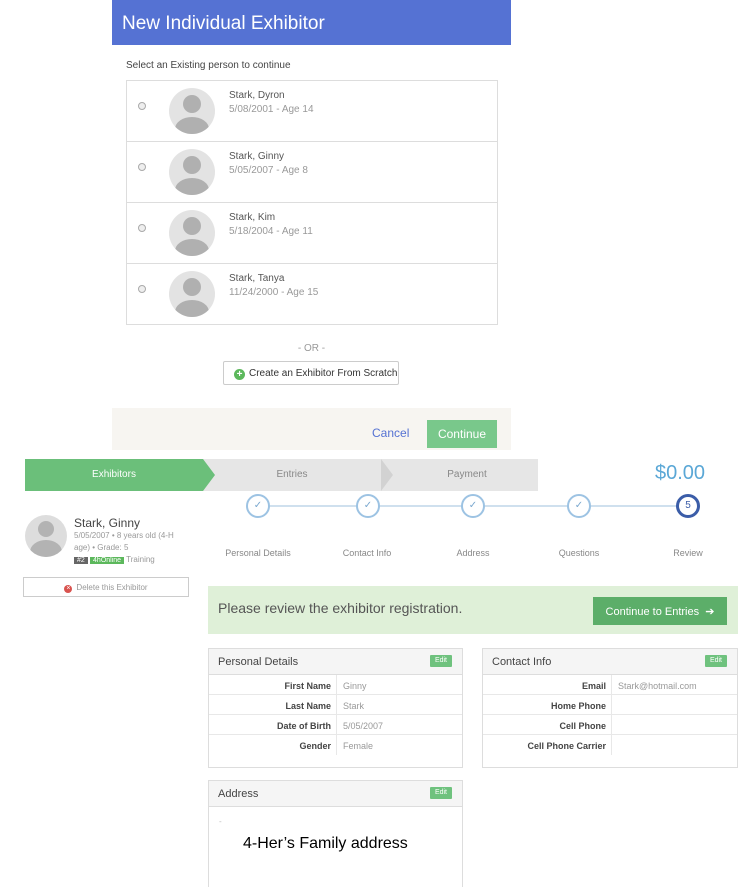 This screenshot has height=887, width=747. I want to click on address-body: - 4-Her’s Family address, so click(335, 847).